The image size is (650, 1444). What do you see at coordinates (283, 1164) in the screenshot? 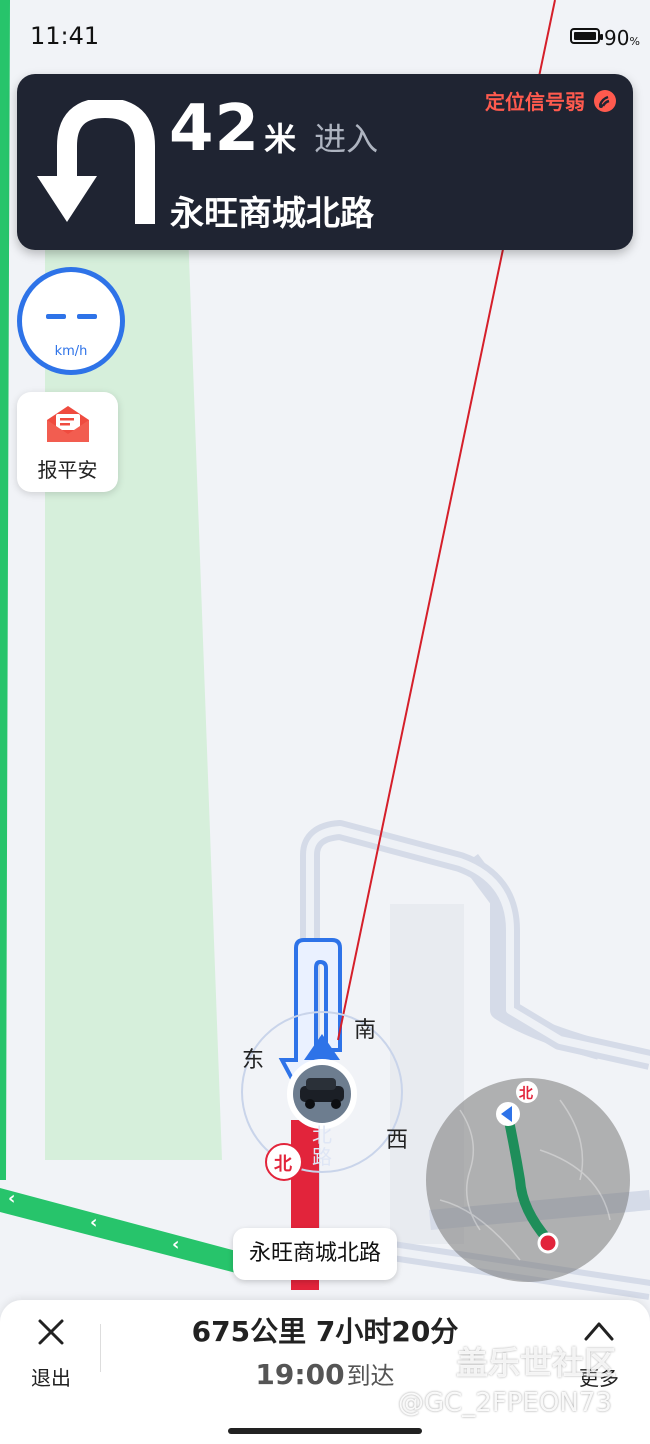
I see `compass-north-label: 北` at bounding box center [283, 1164].